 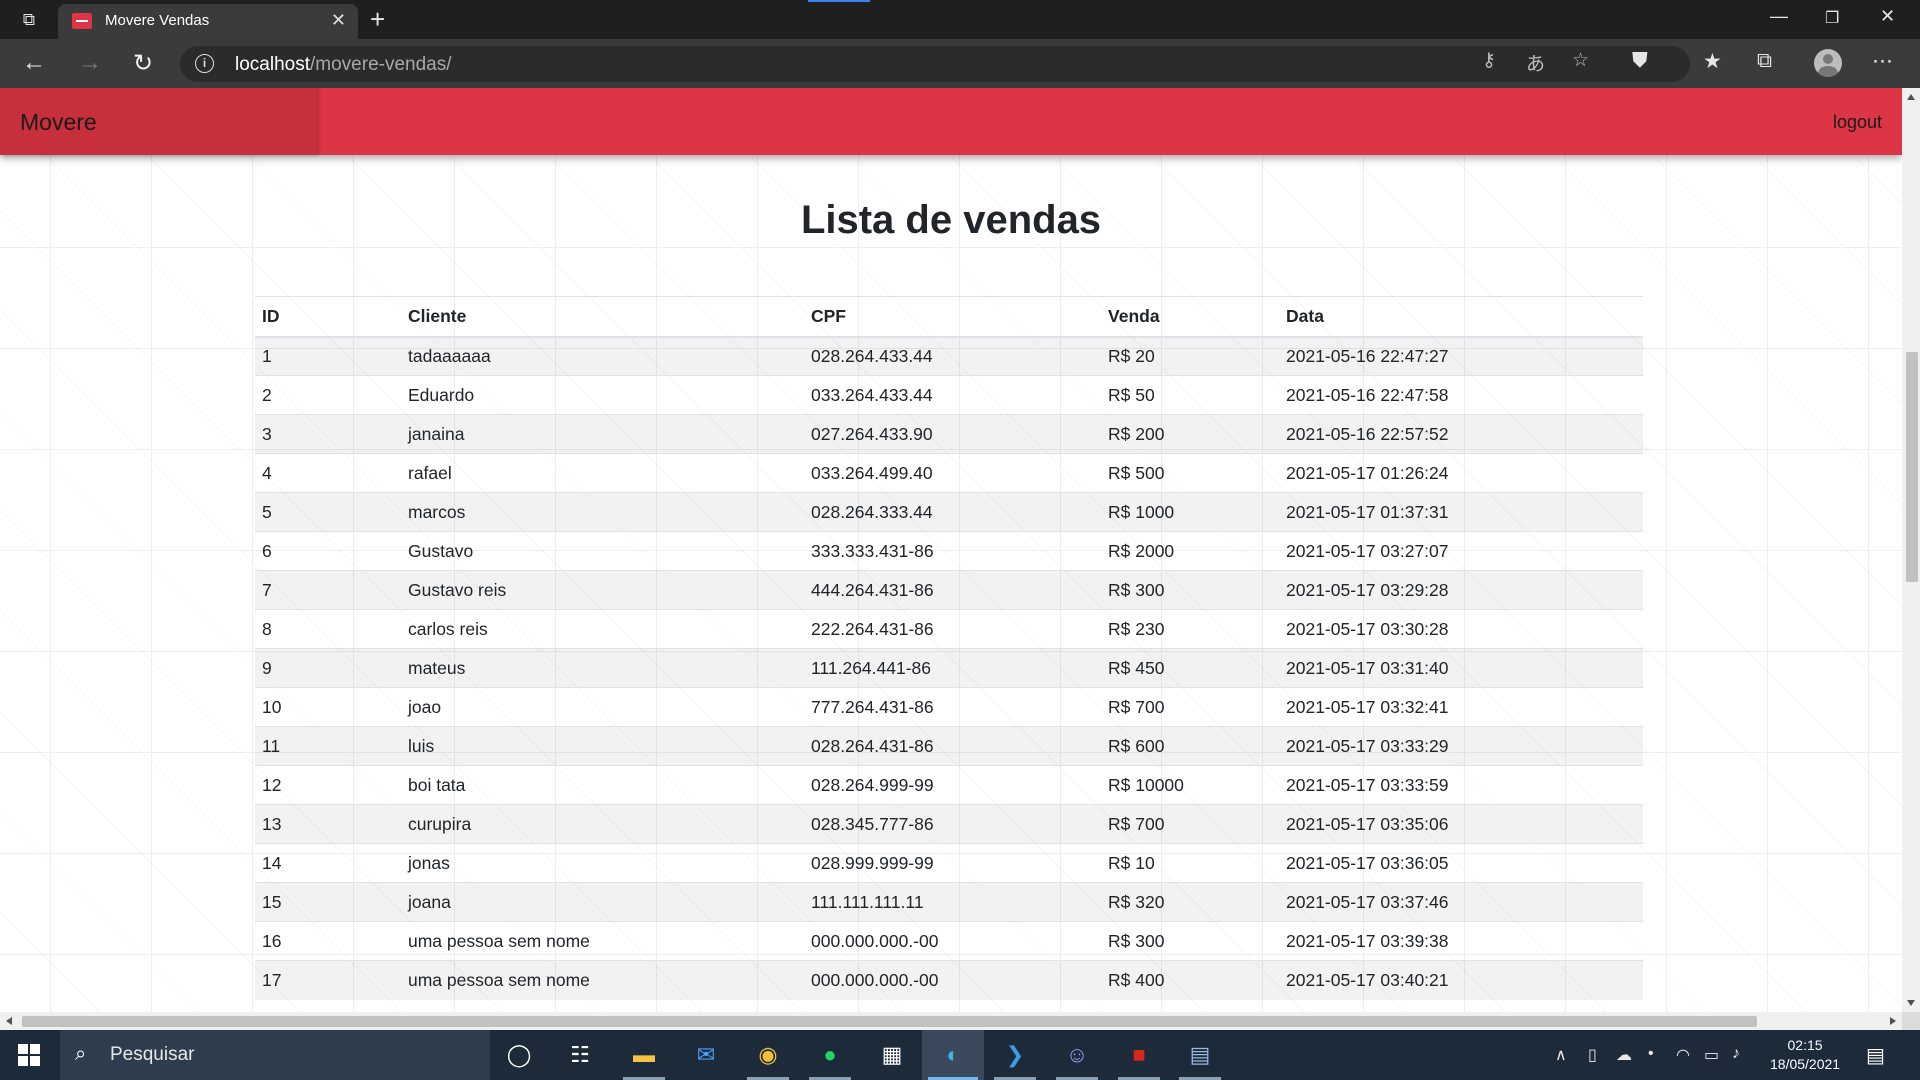 What do you see at coordinates (1711, 1055) in the screenshot?
I see `battery-icon: ▭` at bounding box center [1711, 1055].